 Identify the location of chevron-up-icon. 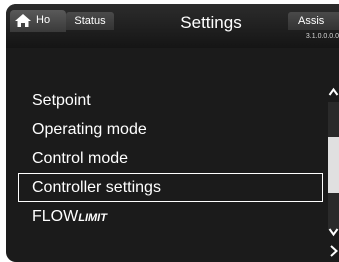
(333, 92).